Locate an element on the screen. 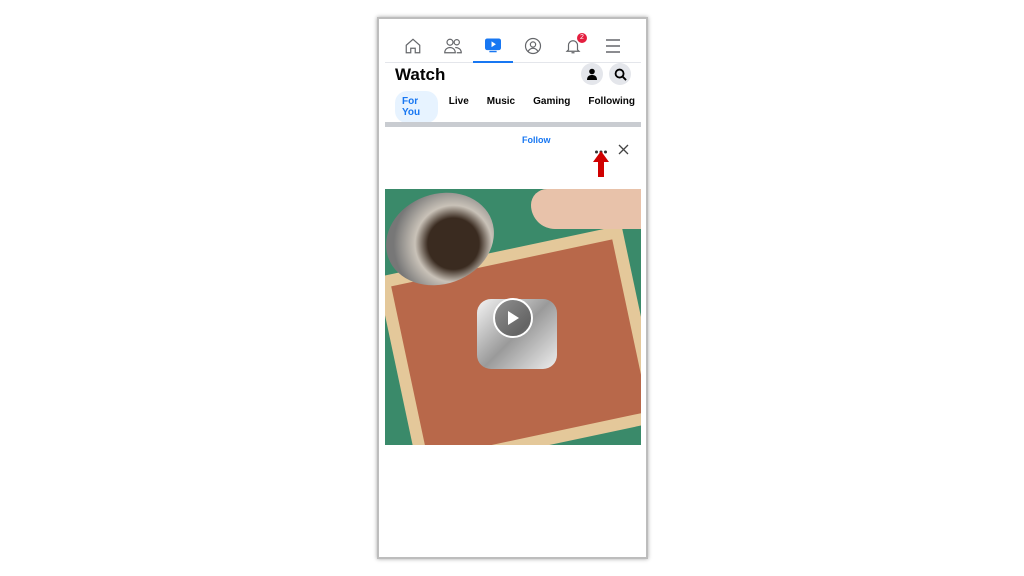  nav-profile is located at coordinates (533, 46).